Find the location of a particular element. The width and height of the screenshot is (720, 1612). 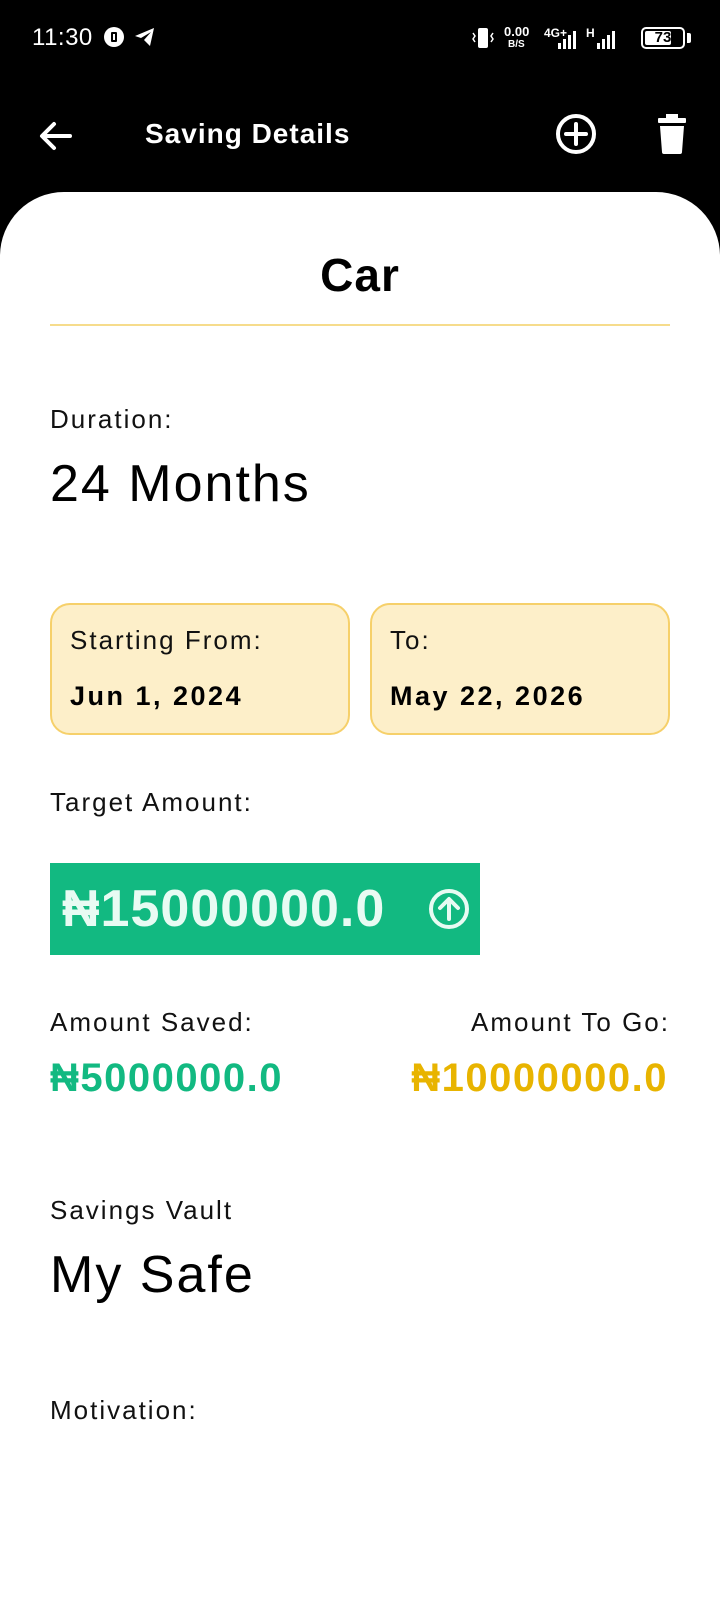

start-date-label: Starting From: is located at coordinates (166, 640).